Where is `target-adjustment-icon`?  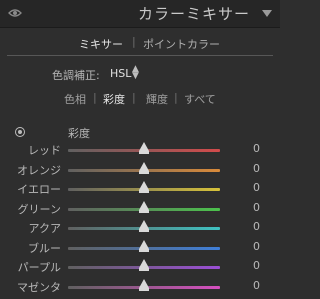
target-adjustment-icon is located at coordinates (20, 132).